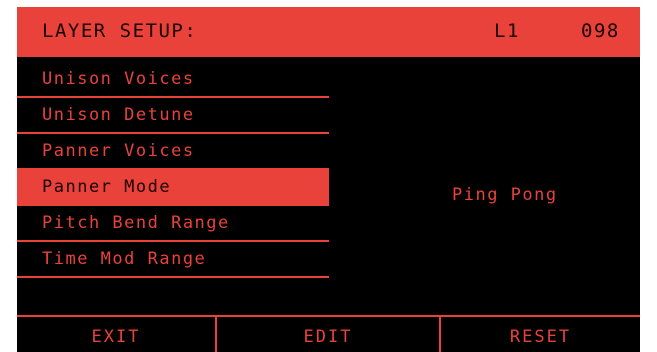  Describe the element at coordinates (540, 334) in the screenshot. I see `reset-button: RESET` at that location.